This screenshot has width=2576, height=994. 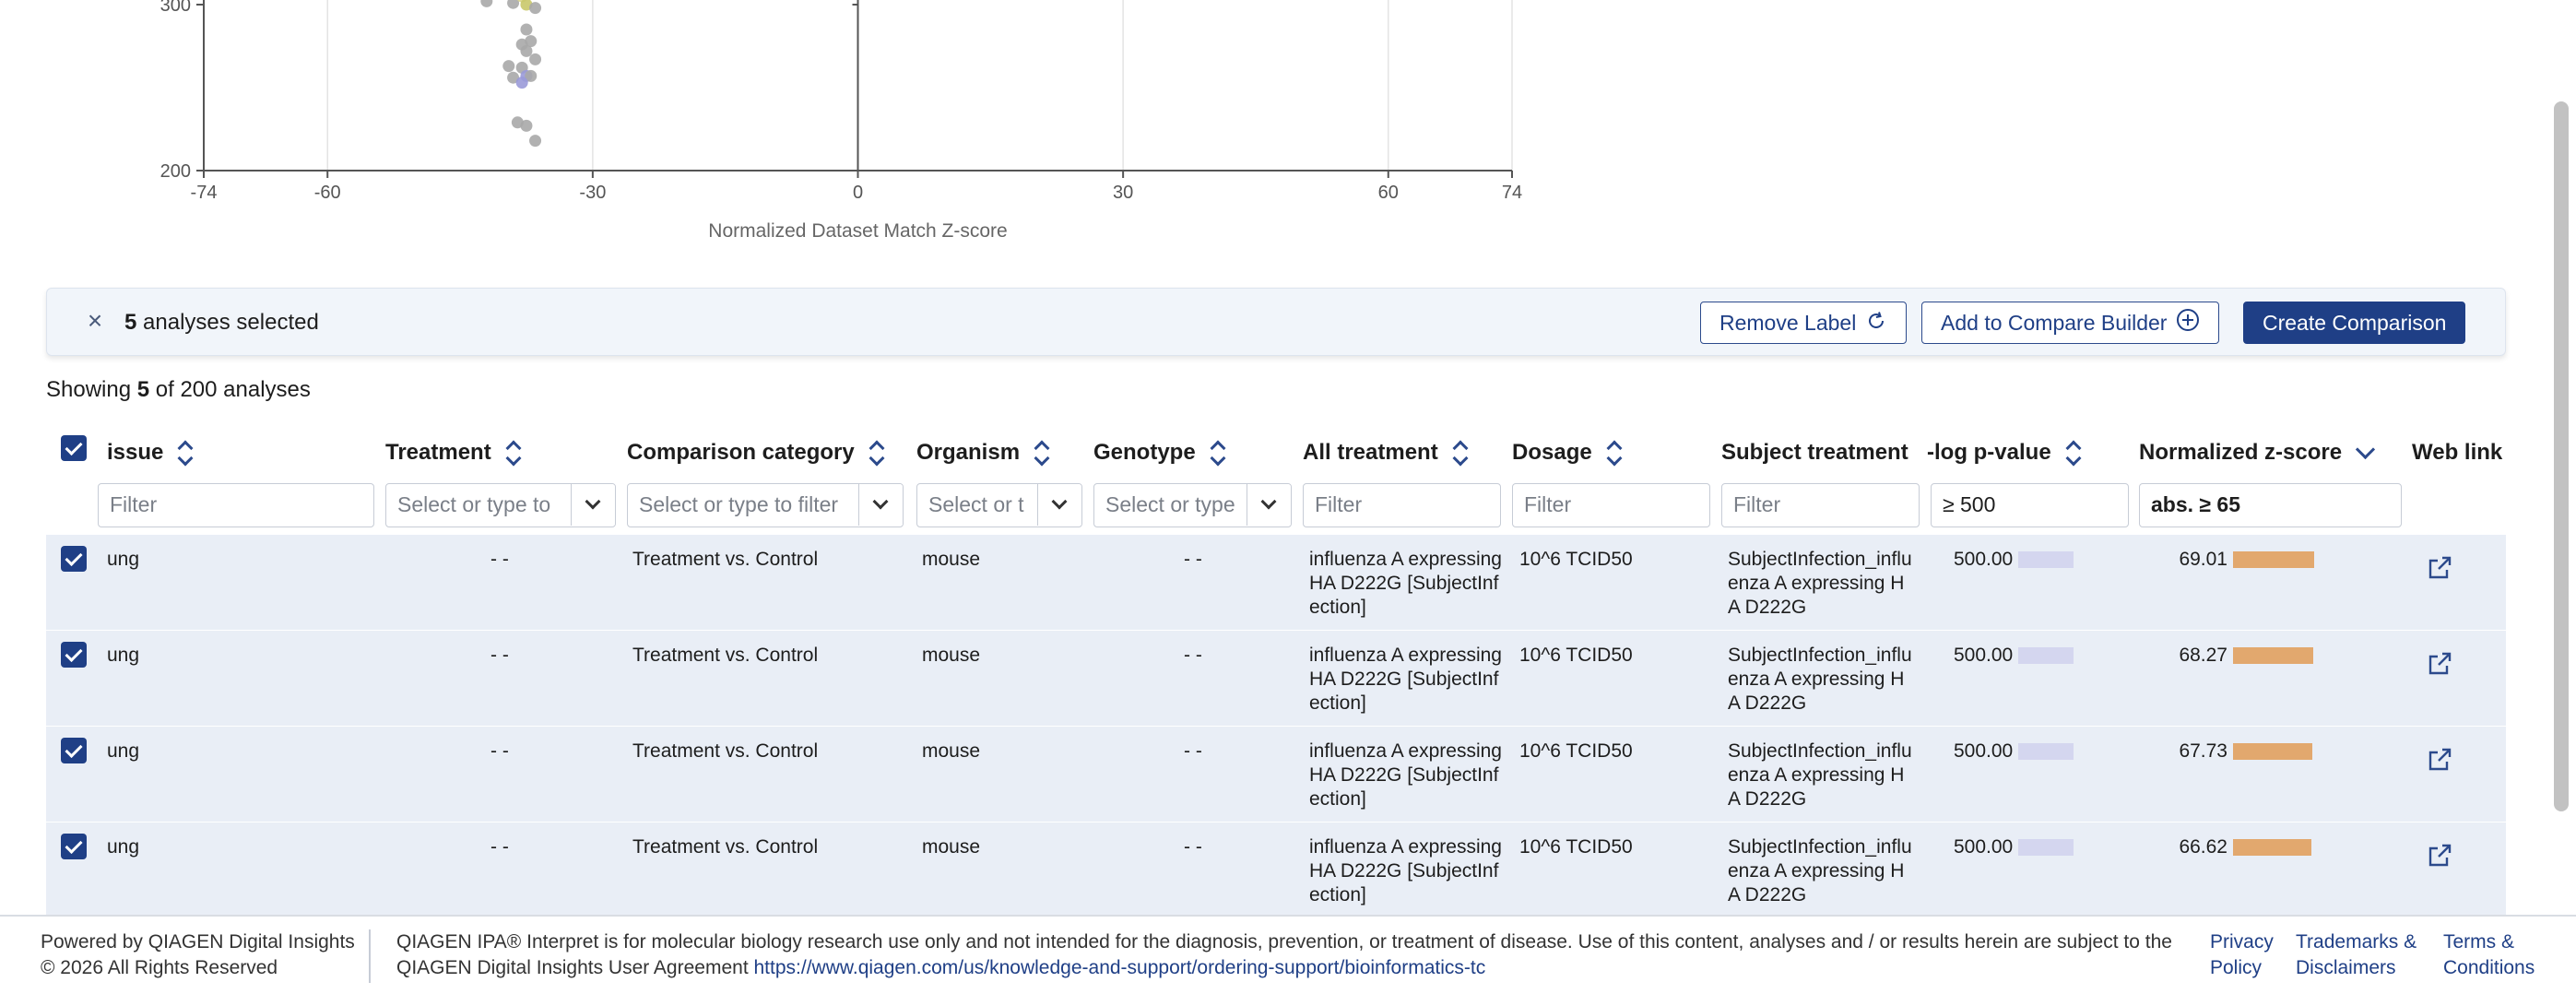 I want to click on x-tick-label: 0, so click(x=858, y=193).